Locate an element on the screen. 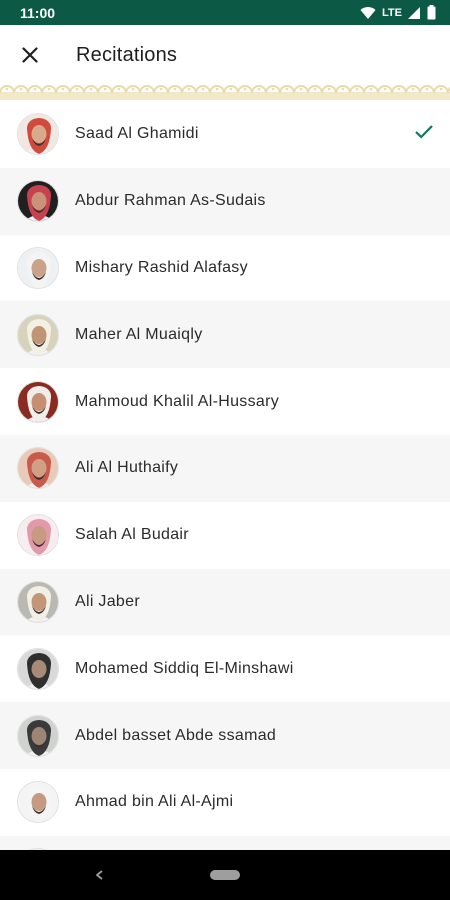  reciter-name: Saad Al Ghamidi is located at coordinates (137, 134).